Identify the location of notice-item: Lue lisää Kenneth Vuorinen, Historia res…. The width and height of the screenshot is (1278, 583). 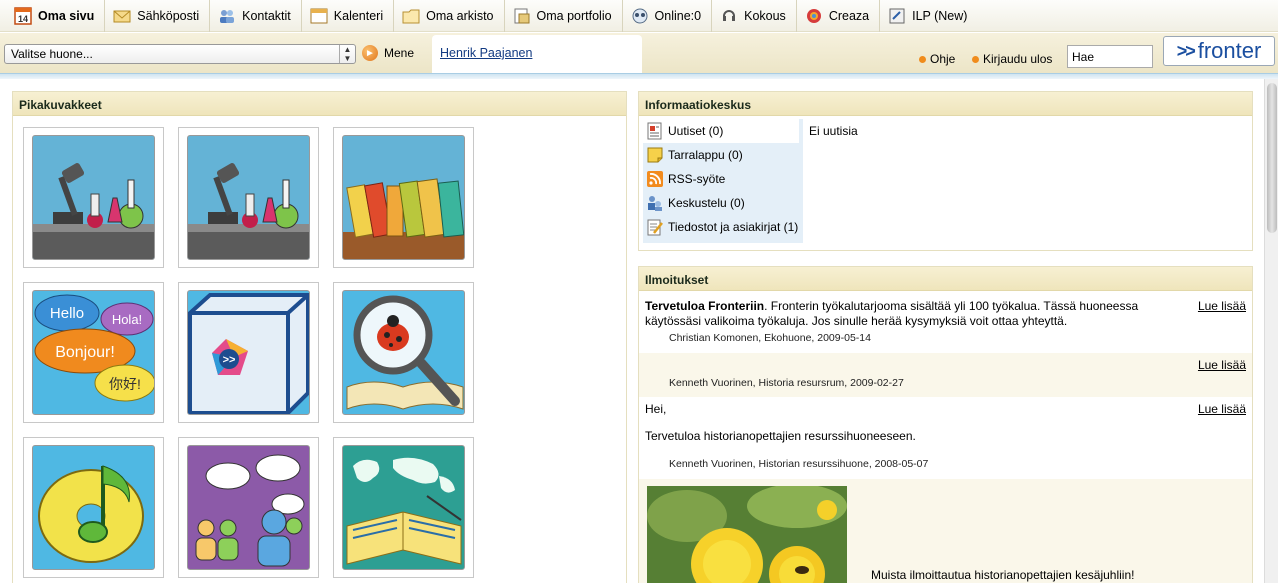
(945, 375).